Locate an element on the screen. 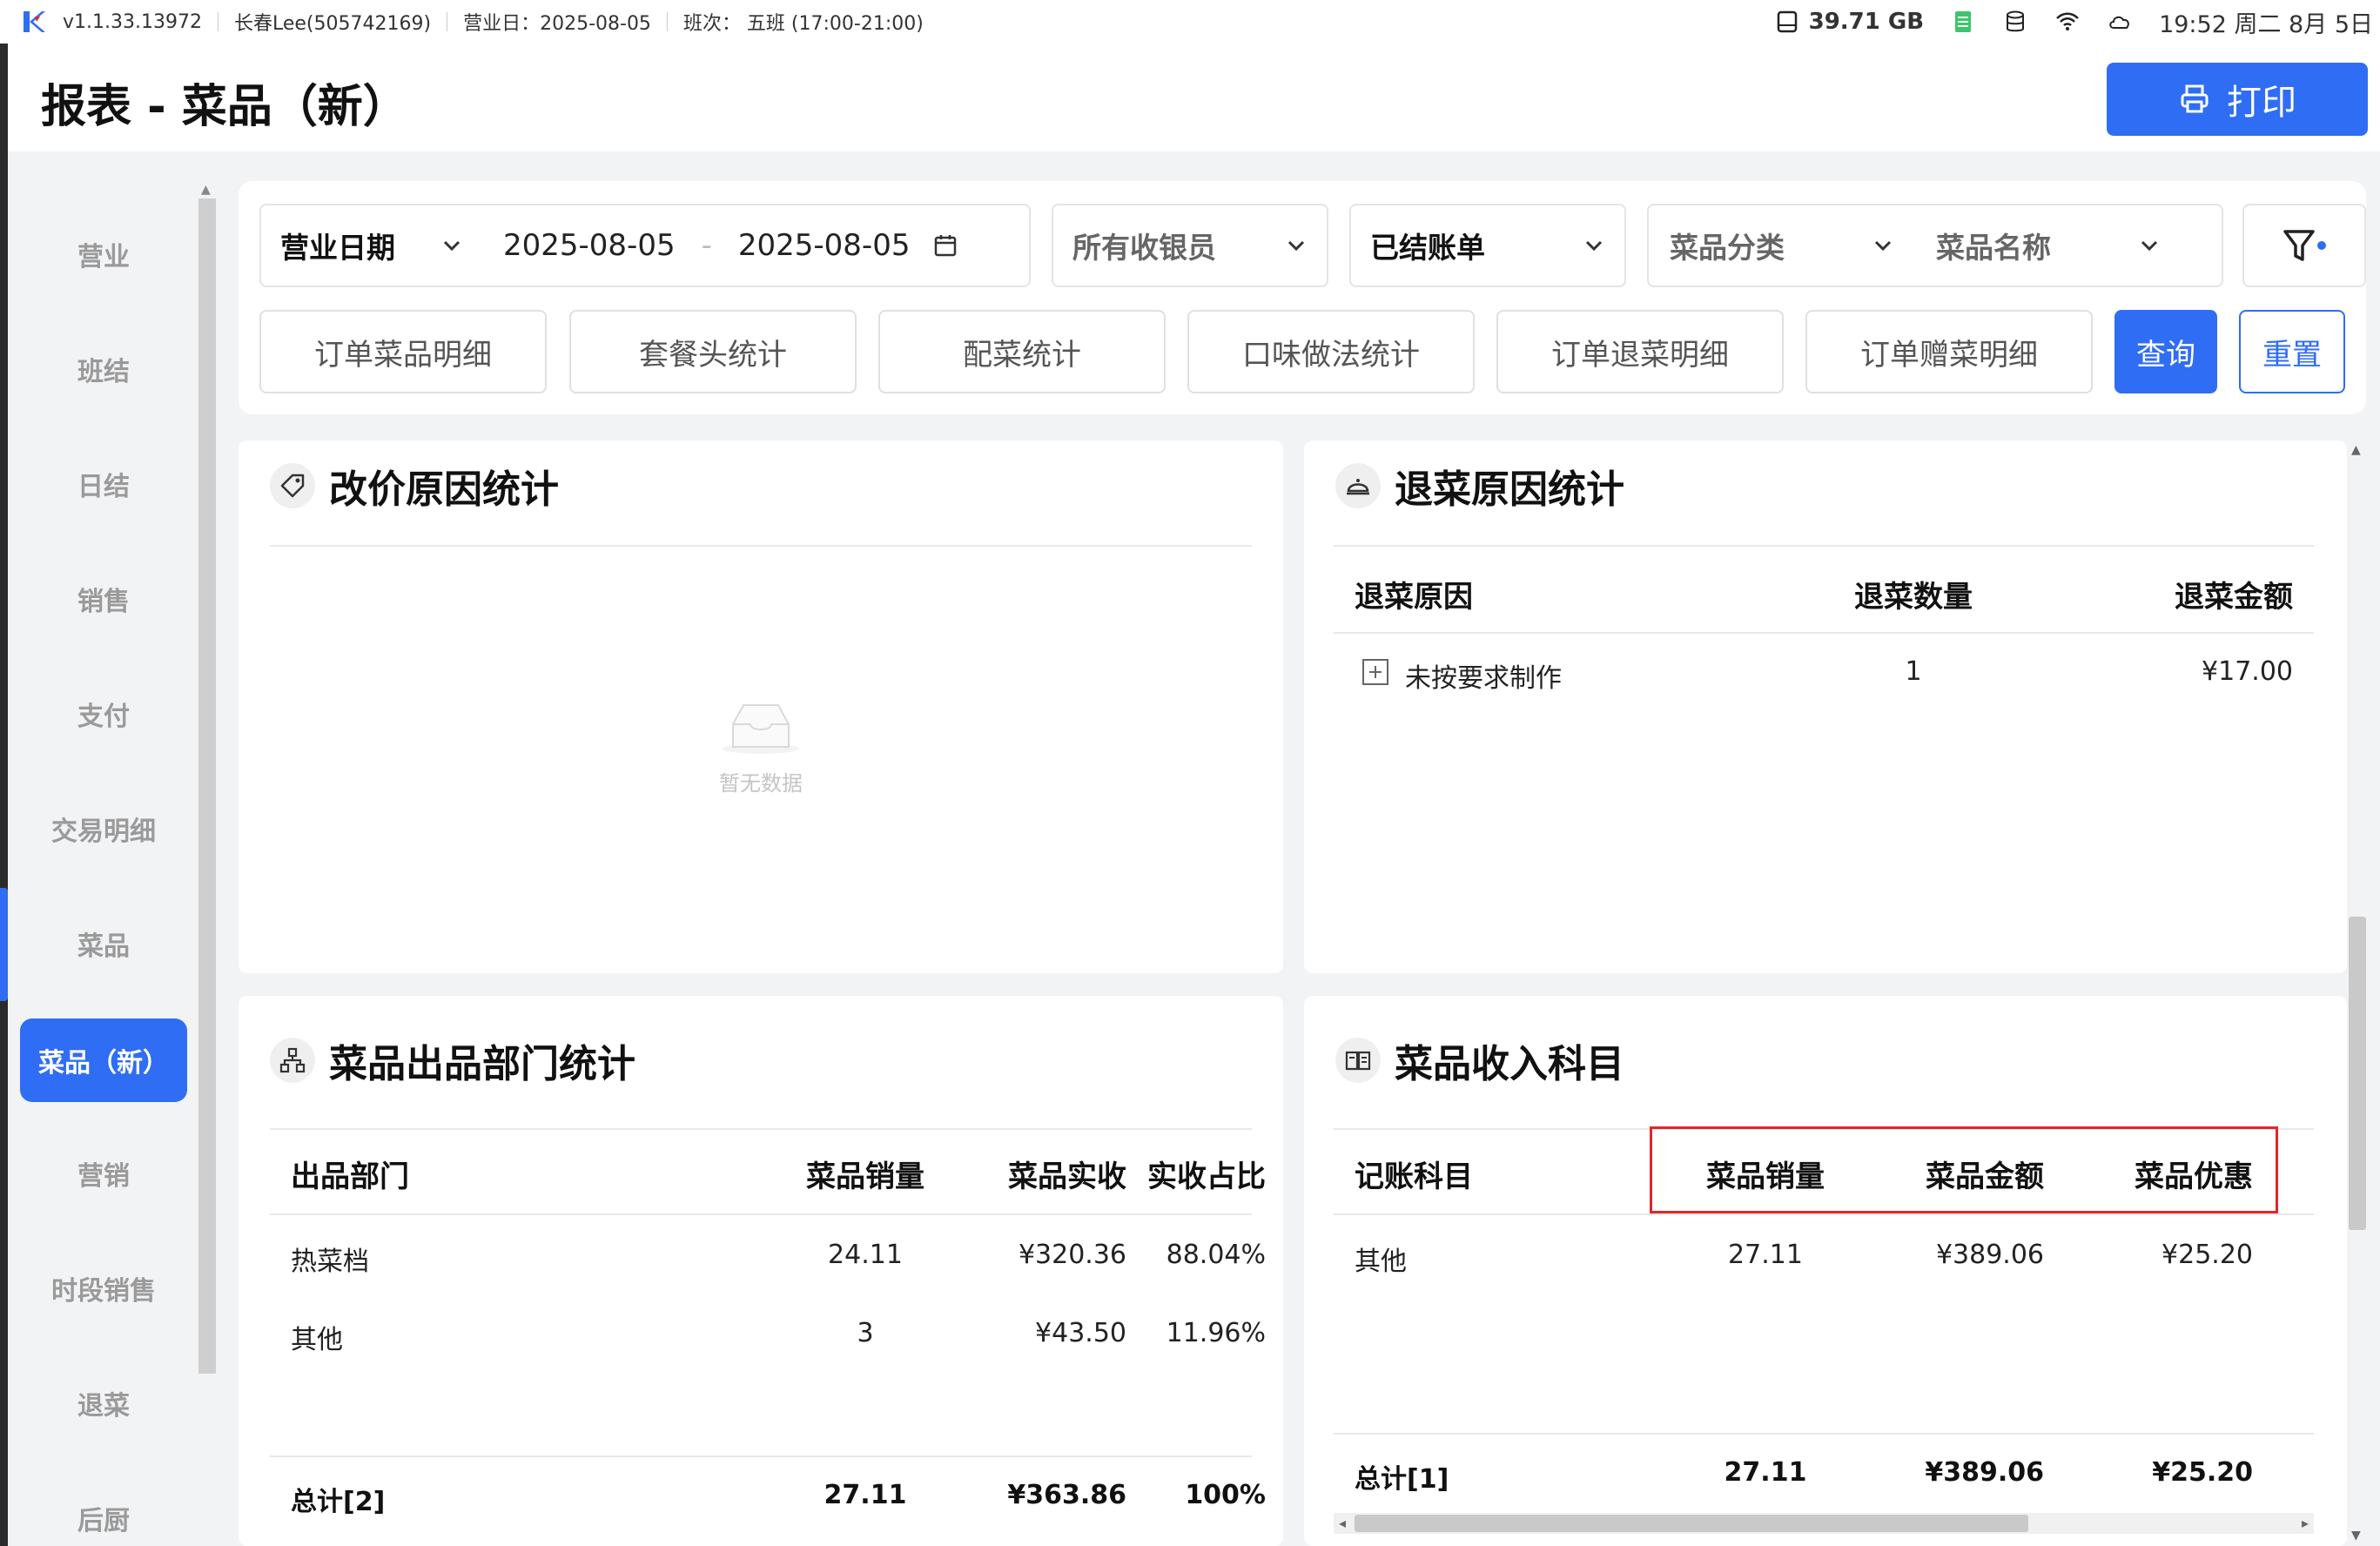 The width and height of the screenshot is (2380, 1546). wifi-icon is located at coordinates (2067, 22).